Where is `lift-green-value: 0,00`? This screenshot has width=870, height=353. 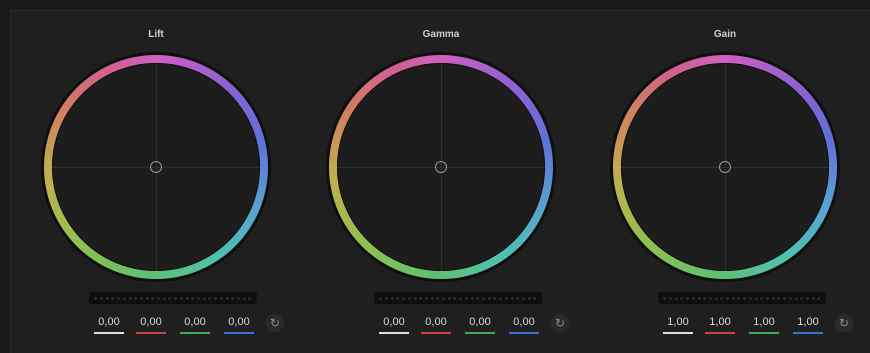
lift-green-value: 0,00 is located at coordinates (195, 325).